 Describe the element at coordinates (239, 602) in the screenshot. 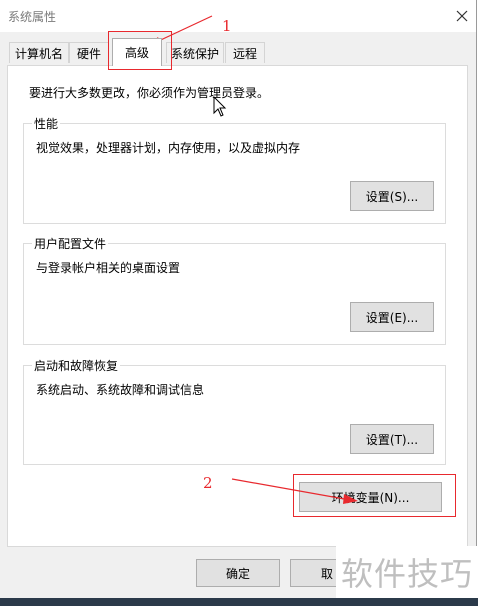

I see `taskbar-strip` at that location.